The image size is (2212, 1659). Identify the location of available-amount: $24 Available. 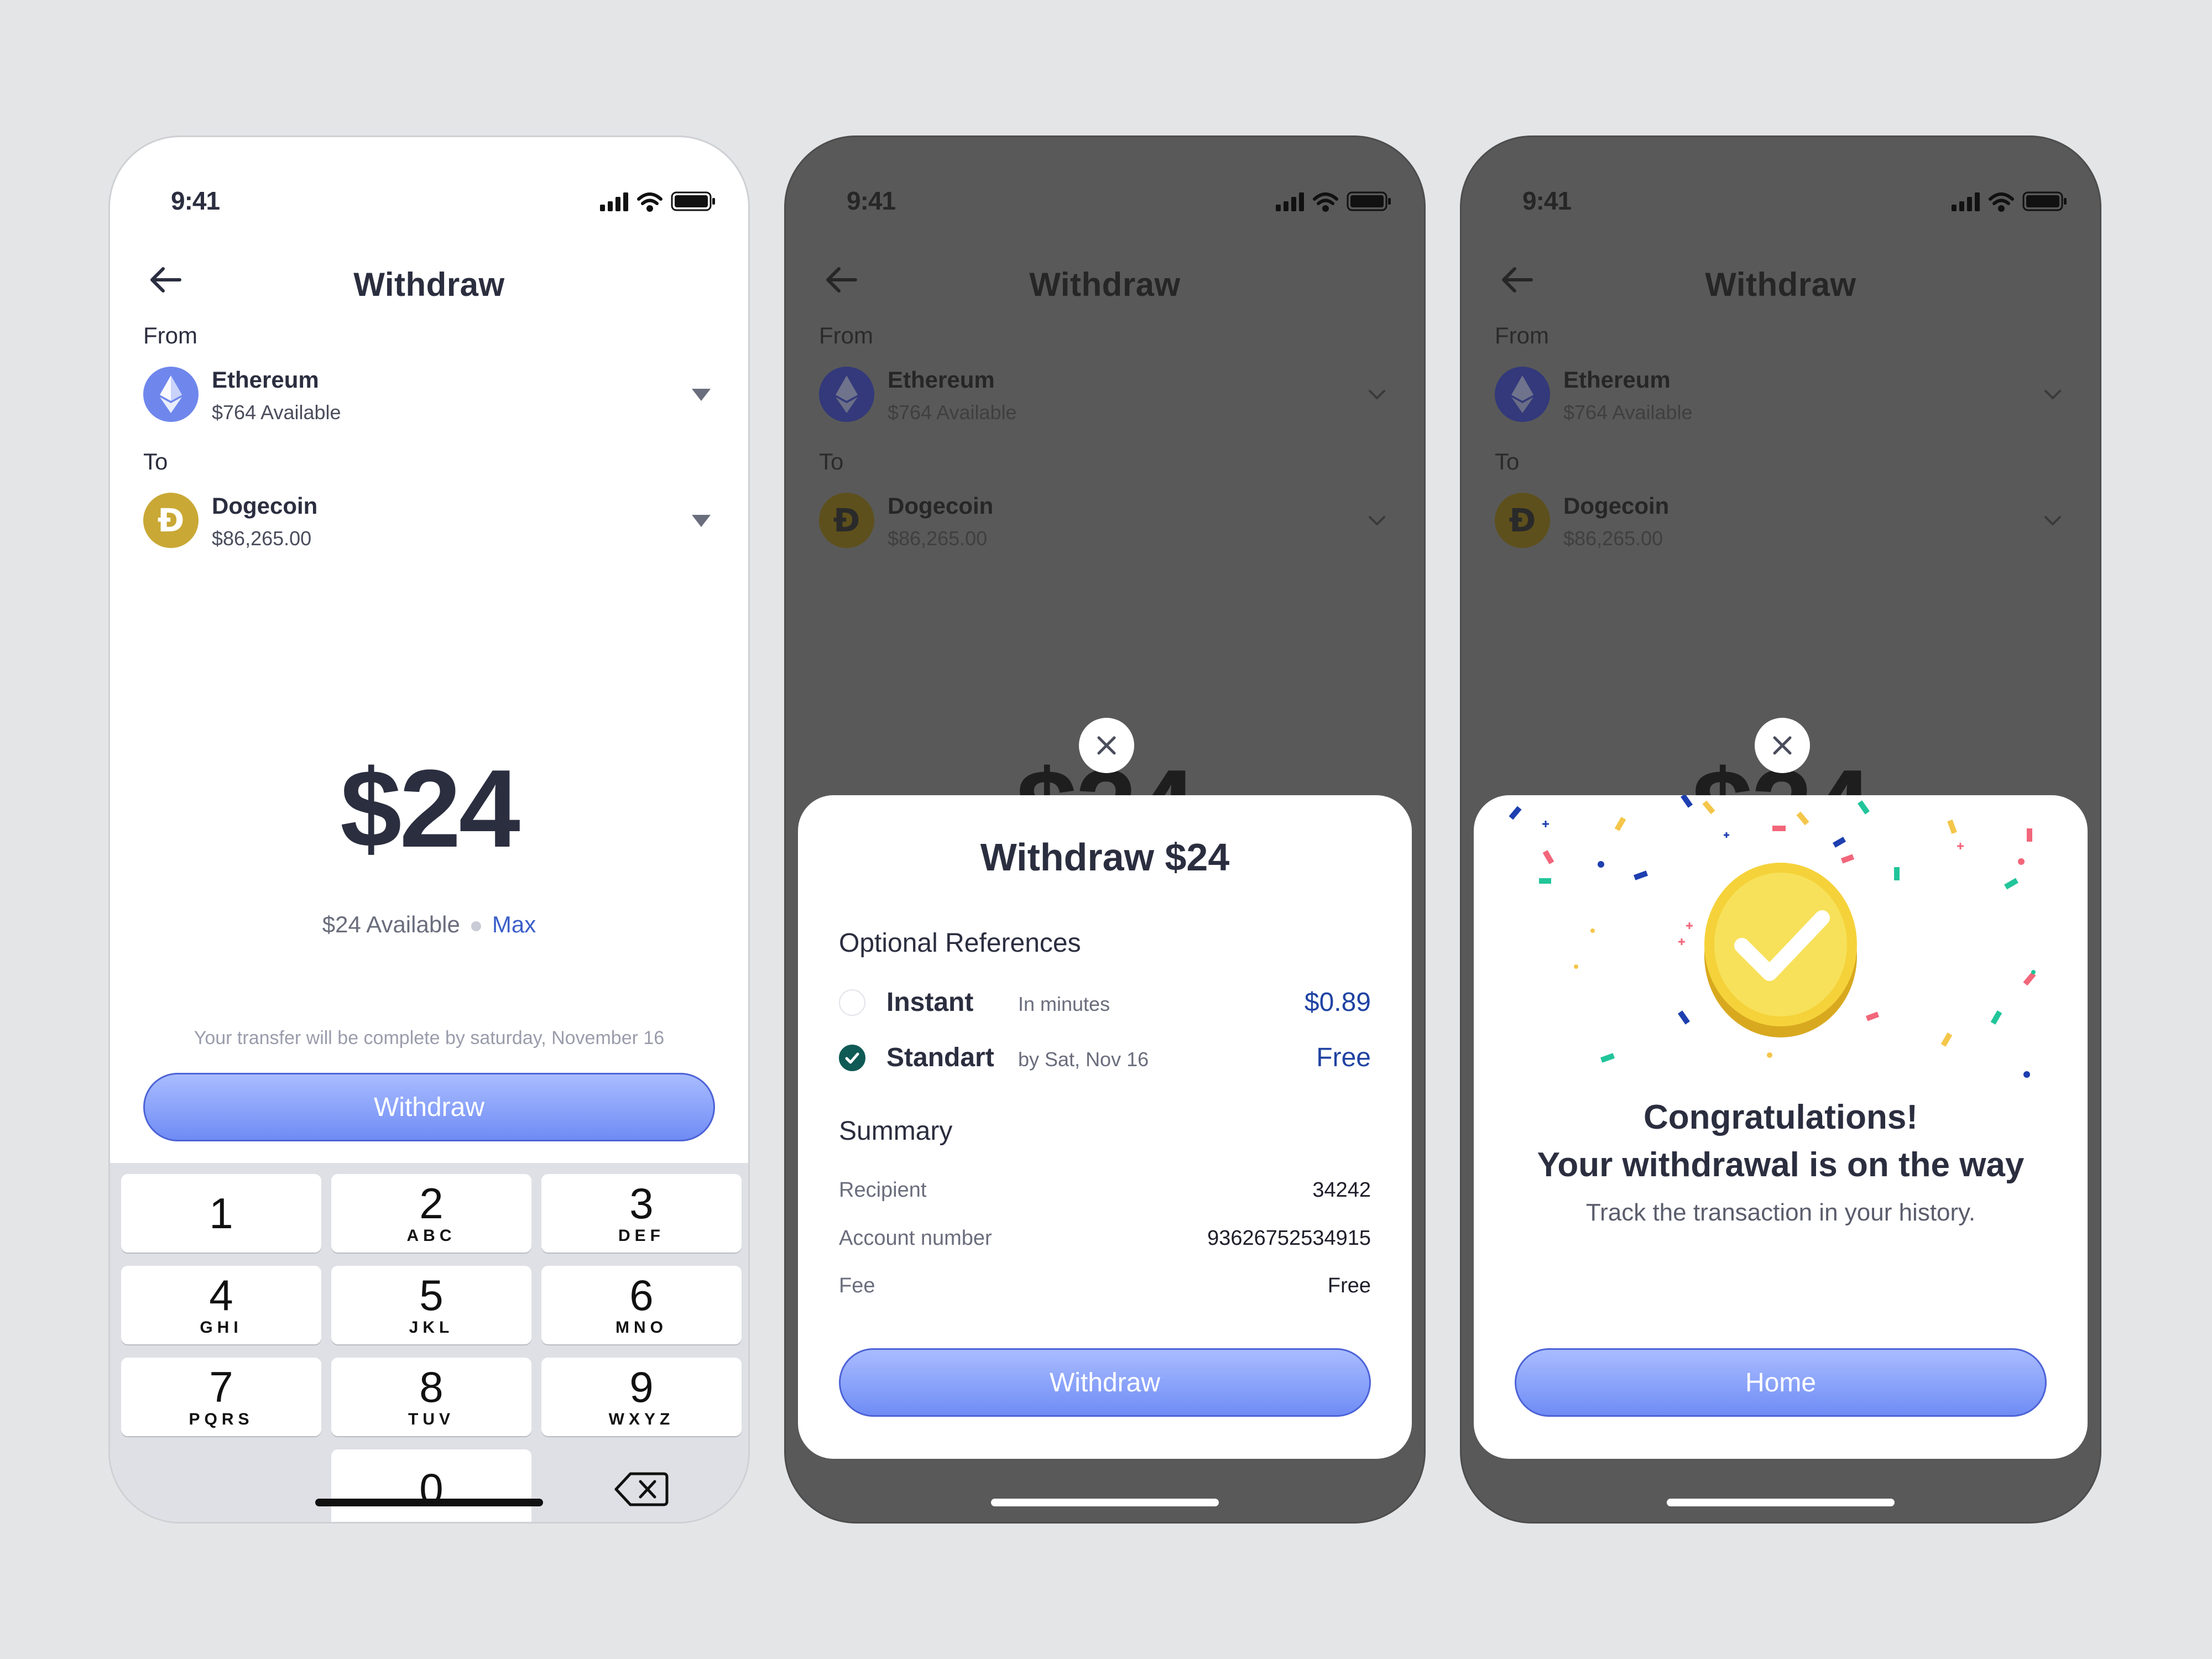
(391, 924).